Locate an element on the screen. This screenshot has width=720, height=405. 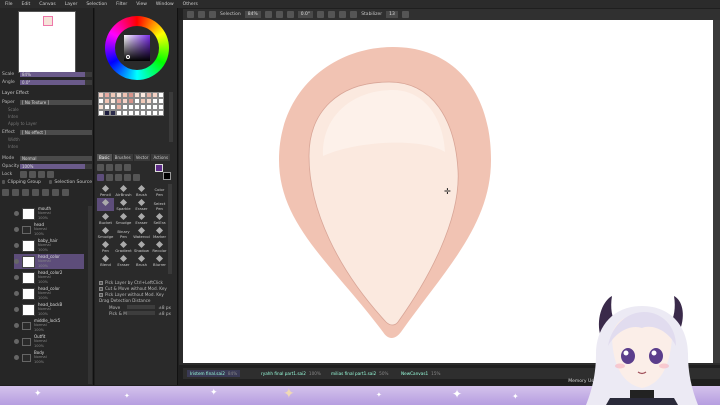
brush-tool: Recolor is located at coordinates (159, 246).